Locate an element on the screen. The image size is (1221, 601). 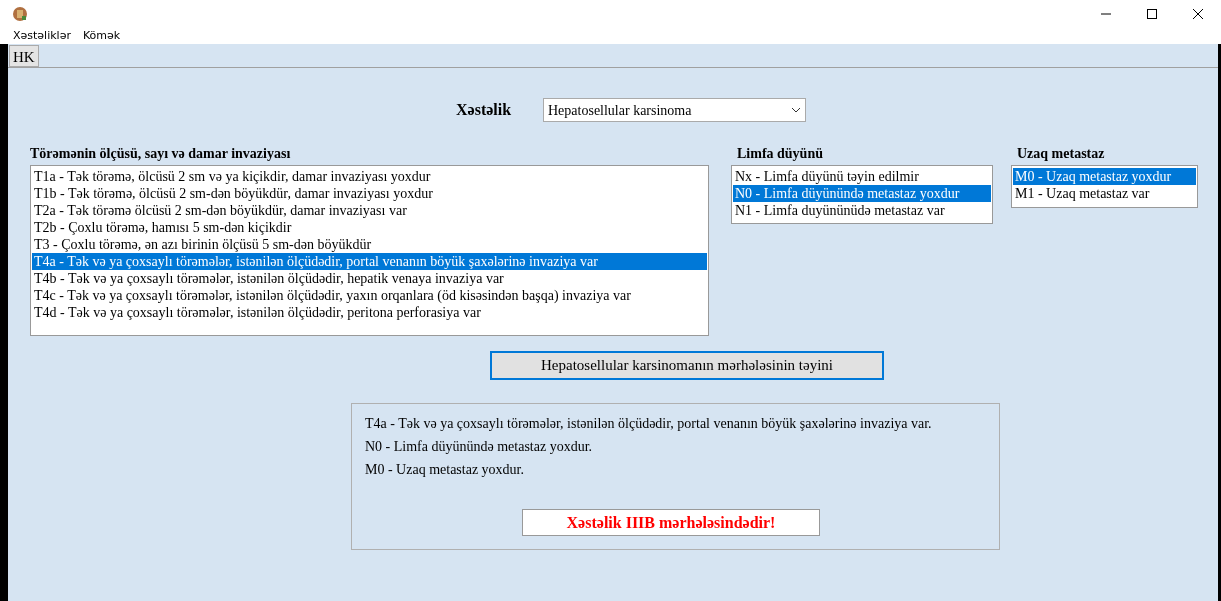
list-item: T1a - Tək törəmə, ölcüsü 2 sm və ya kiçikdir, damar invaziyası yoxdur is located at coordinates (369, 176).